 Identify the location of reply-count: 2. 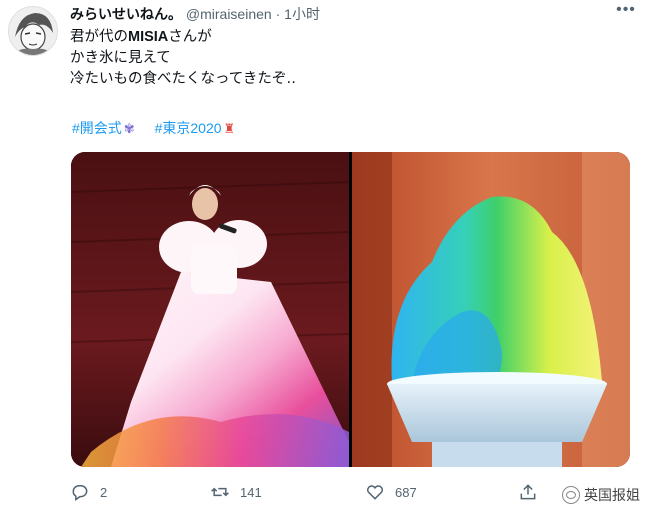
(104, 492).